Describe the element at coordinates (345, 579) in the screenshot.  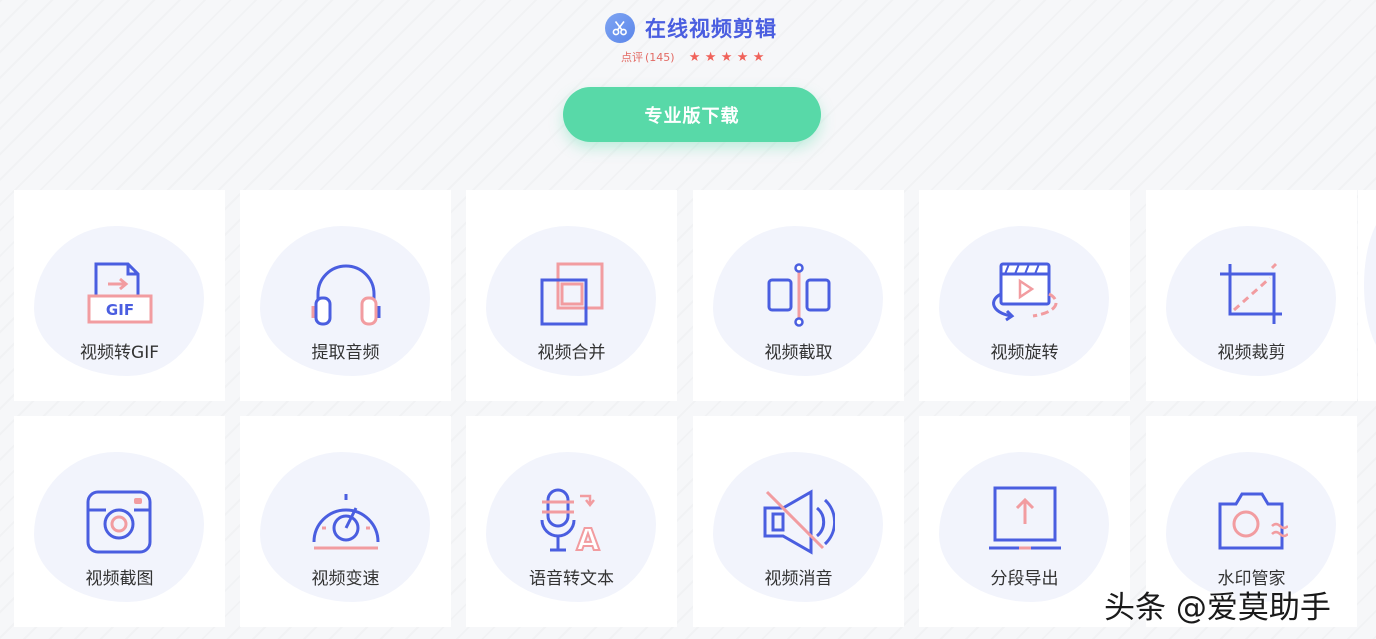
I see `tool-label: 视频变速` at that location.